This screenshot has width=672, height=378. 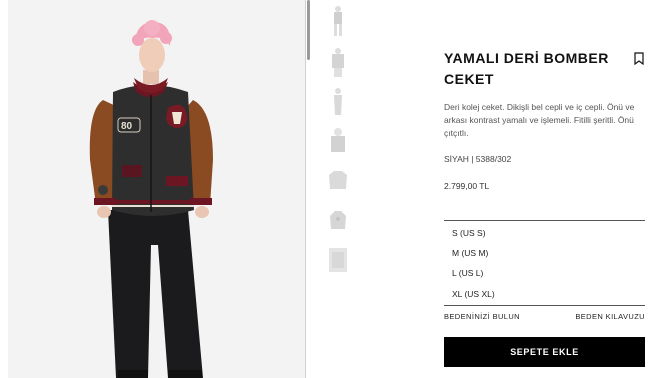 What do you see at coordinates (544, 352) in the screenshot?
I see `add-to-cart-button: SEPETE EKLE` at bounding box center [544, 352].